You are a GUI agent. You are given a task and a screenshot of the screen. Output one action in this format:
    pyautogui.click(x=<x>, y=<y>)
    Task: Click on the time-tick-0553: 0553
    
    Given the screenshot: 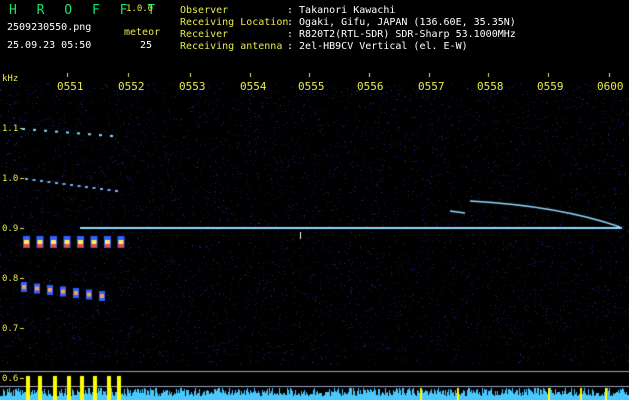 What is the action you would take?
    pyautogui.click(x=192, y=86)
    